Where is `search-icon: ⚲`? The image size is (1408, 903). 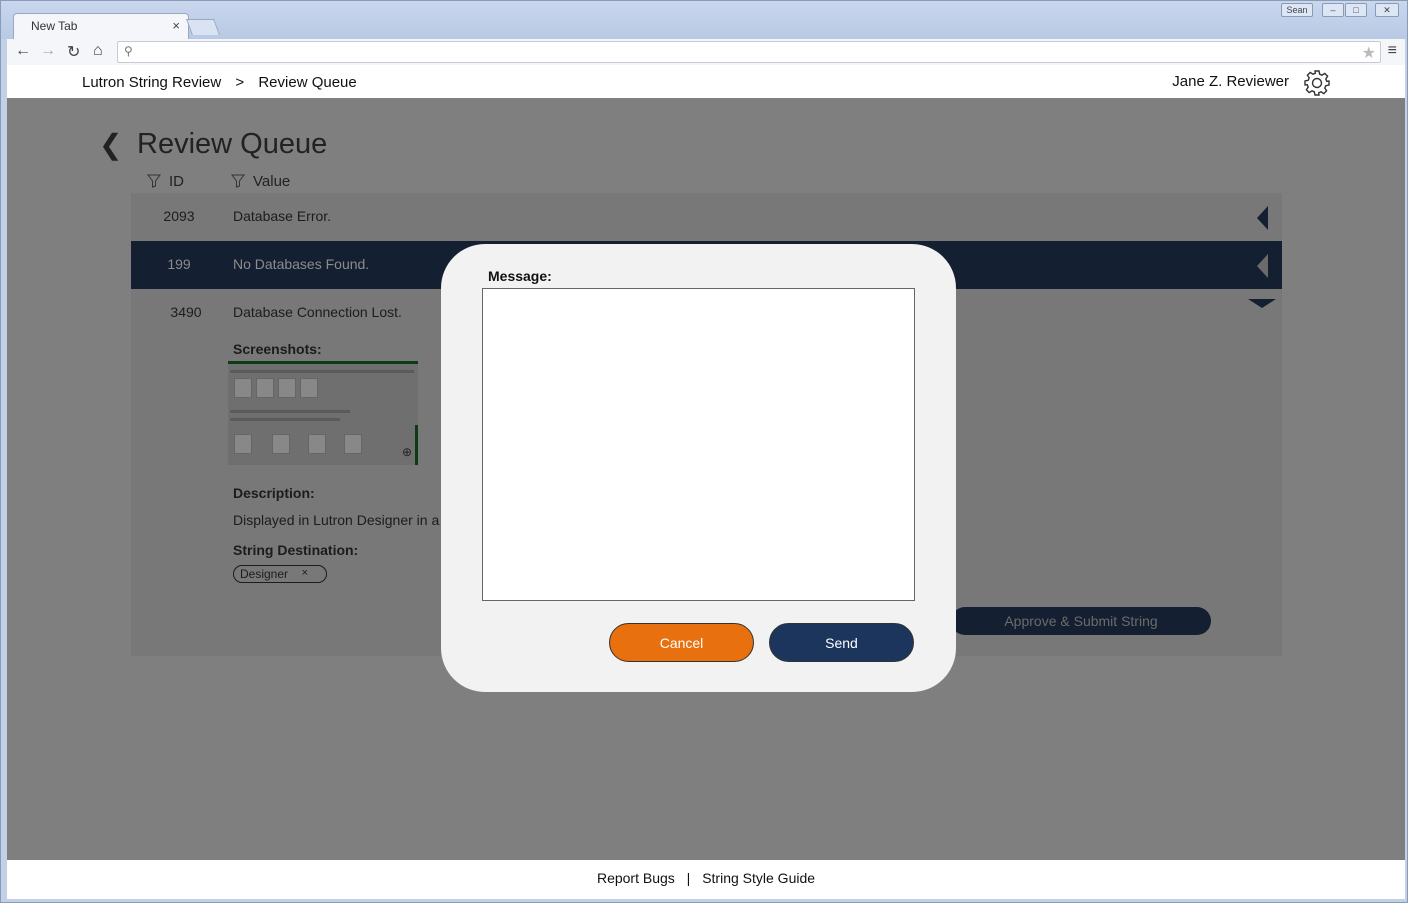 search-icon: ⚲ is located at coordinates (128, 51).